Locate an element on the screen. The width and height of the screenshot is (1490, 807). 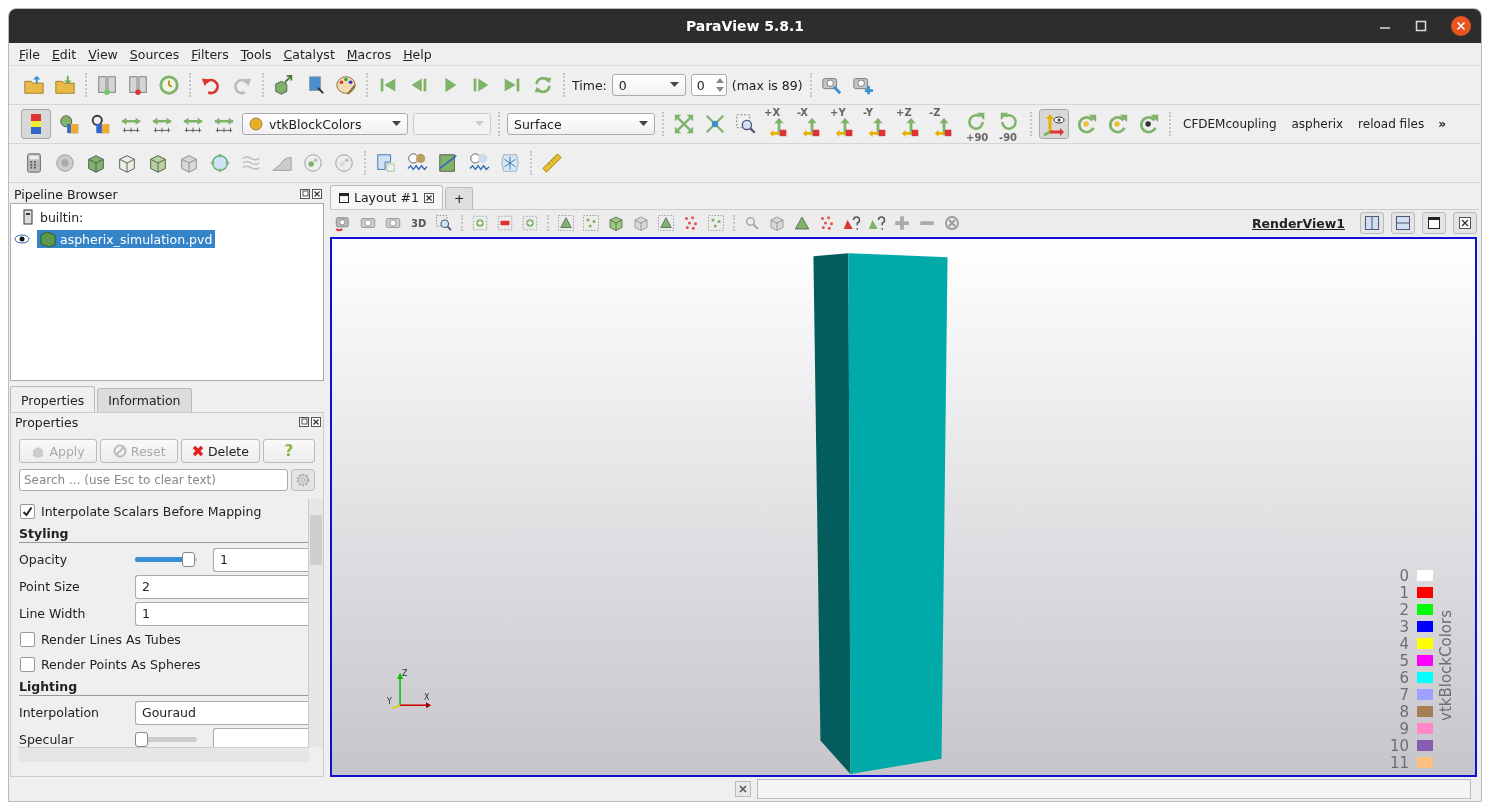
section-heading: Lighting is located at coordinates (163, 686).